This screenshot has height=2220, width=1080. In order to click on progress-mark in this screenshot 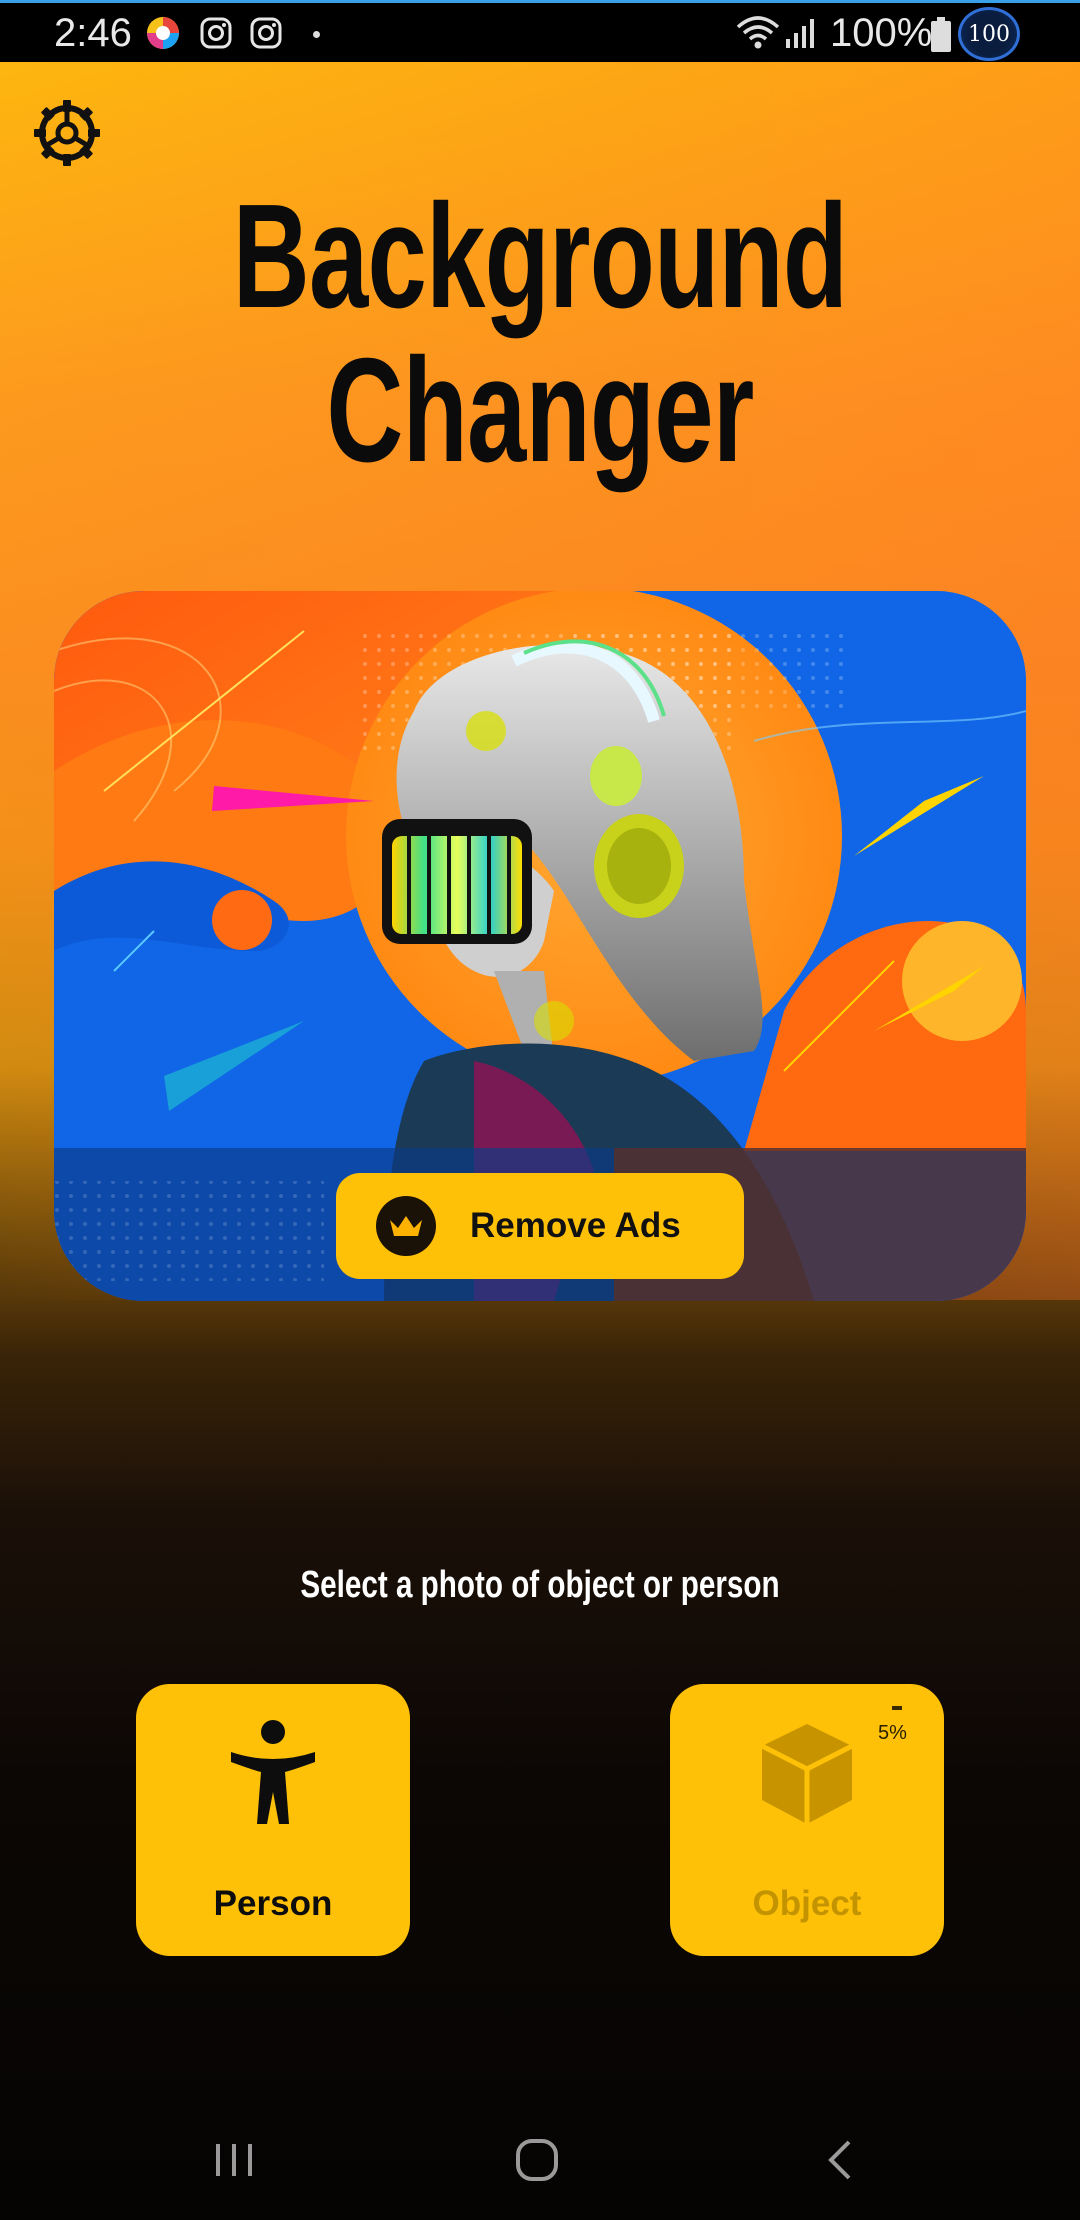, I will do `click(897, 1708)`.